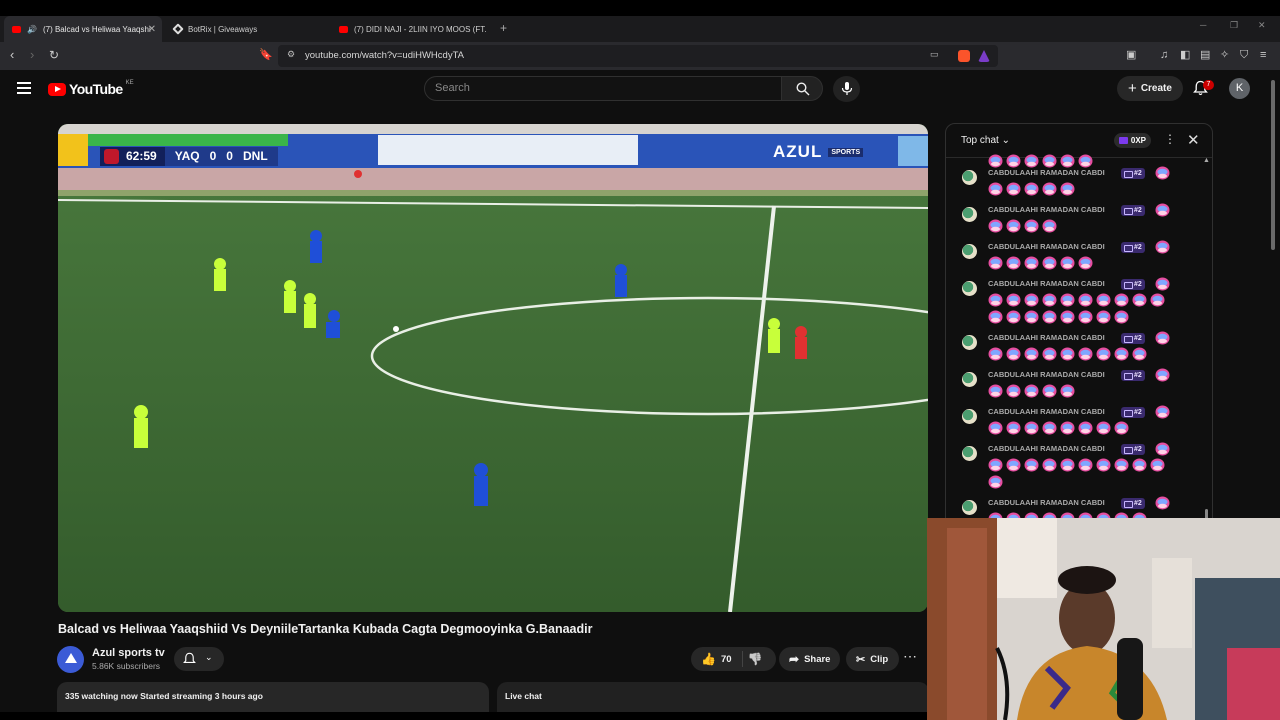  What do you see at coordinates (523, 696) in the screenshot?
I see `live-chat-label: Live chat` at bounding box center [523, 696].